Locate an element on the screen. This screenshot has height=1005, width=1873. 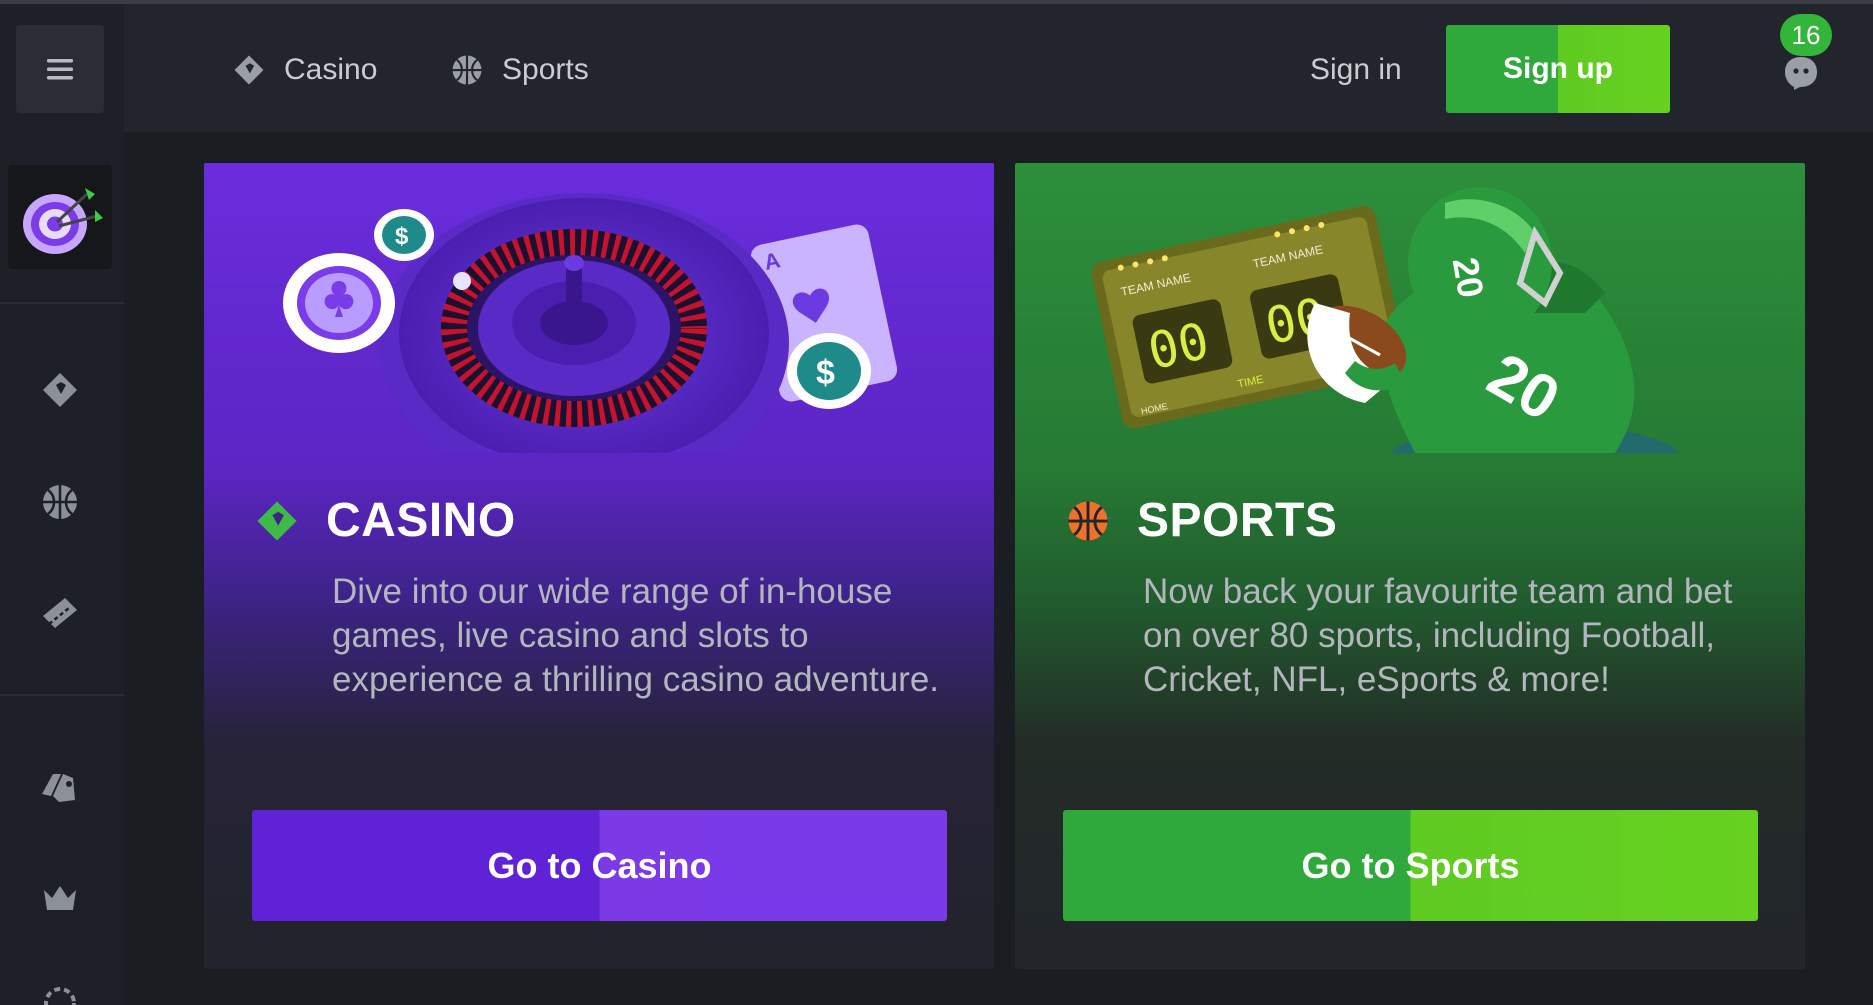
nav-casino: Casino is located at coordinates (304, 70).